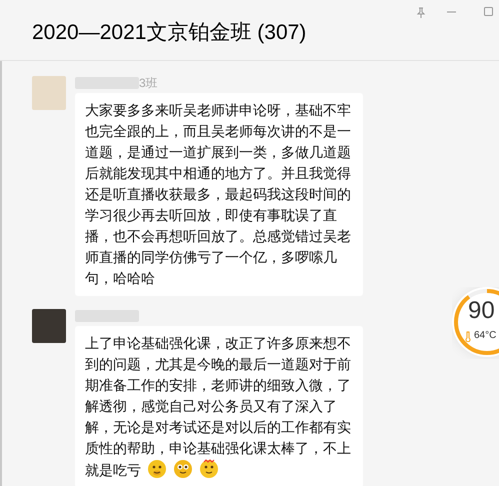 This screenshot has height=486, width=499. Describe the element at coordinates (481, 311) in the screenshot. I see `percent-value: 90` at that location.